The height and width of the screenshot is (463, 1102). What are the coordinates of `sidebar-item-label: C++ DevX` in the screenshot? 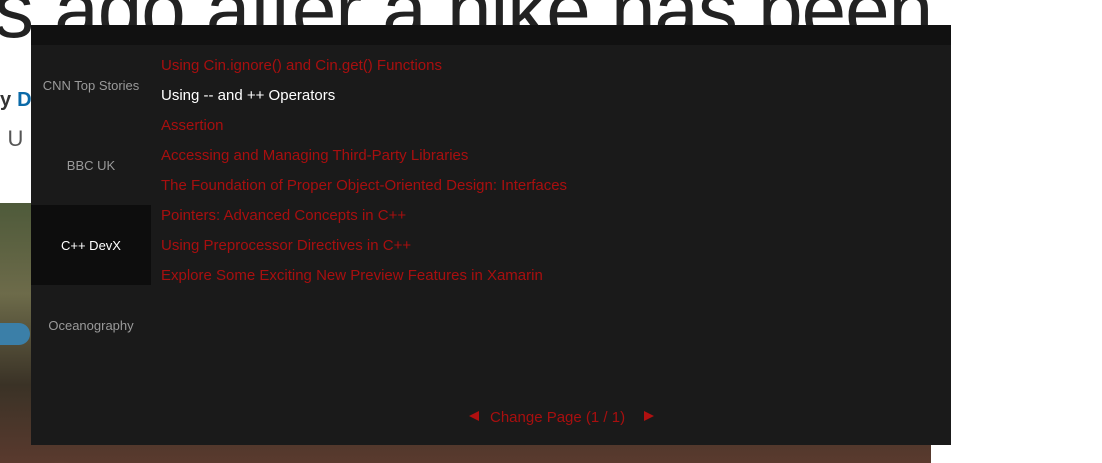 It's located at (91, 245).